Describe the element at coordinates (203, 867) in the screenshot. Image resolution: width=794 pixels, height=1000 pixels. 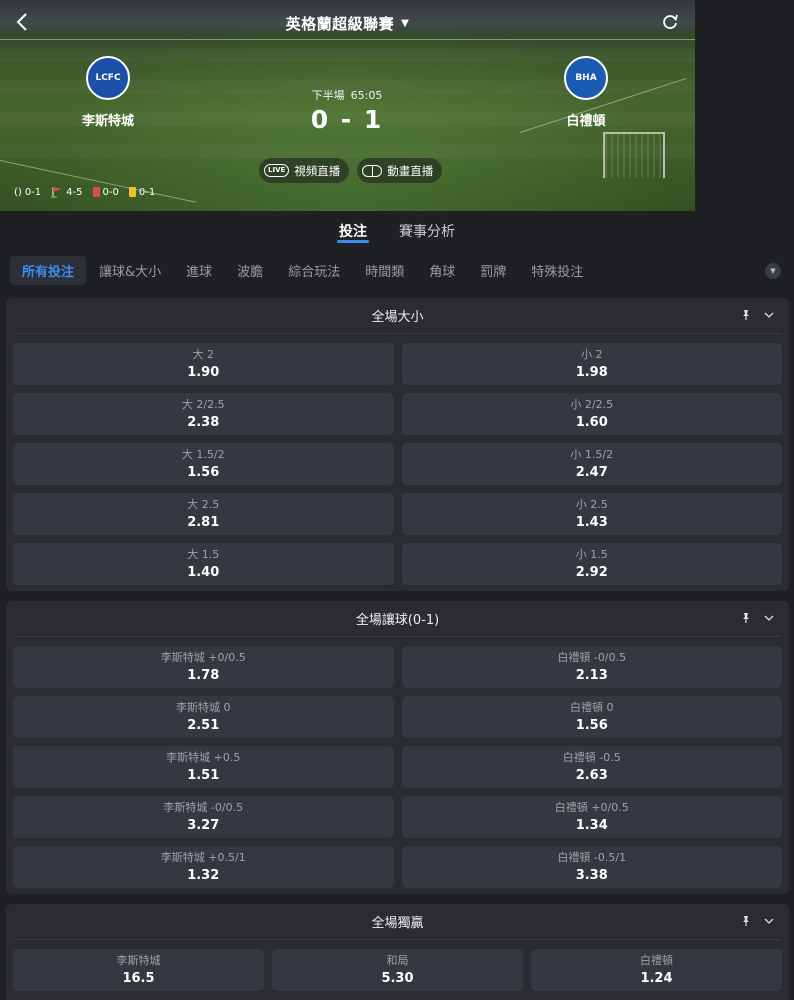
I see `odds-button: 李斯特城 +0.5/1 1.32` at that location.